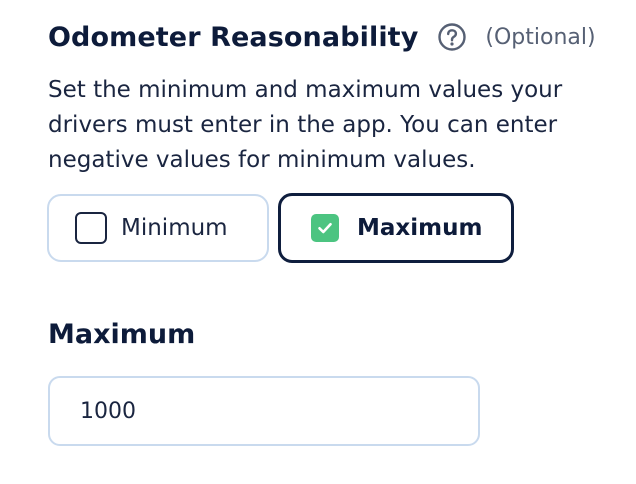  I want to click on minimum-toggle-label: Minimum, so click(174, 228).